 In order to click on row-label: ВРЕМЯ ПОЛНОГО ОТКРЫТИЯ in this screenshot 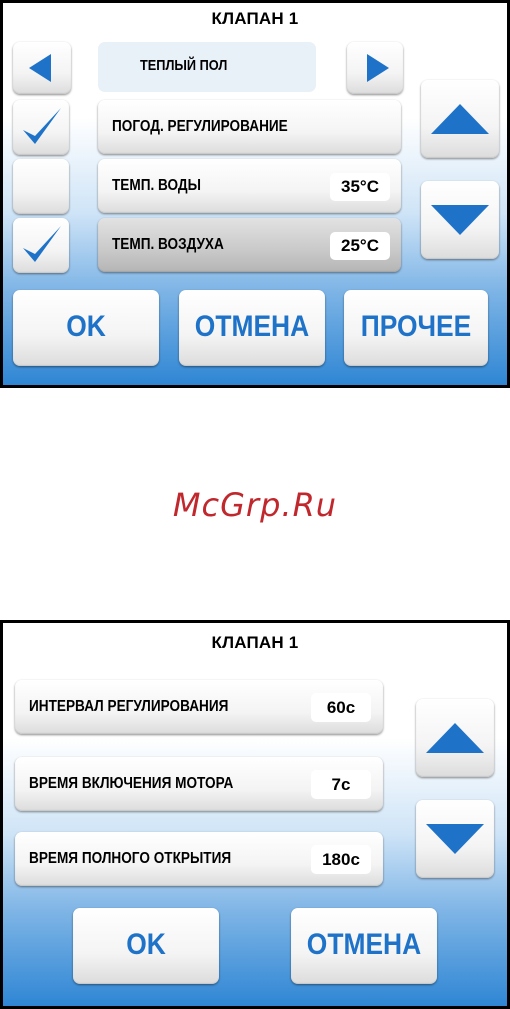, I will do `click(130, 858)`.